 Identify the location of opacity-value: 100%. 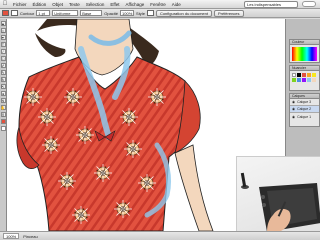
(127, 13).